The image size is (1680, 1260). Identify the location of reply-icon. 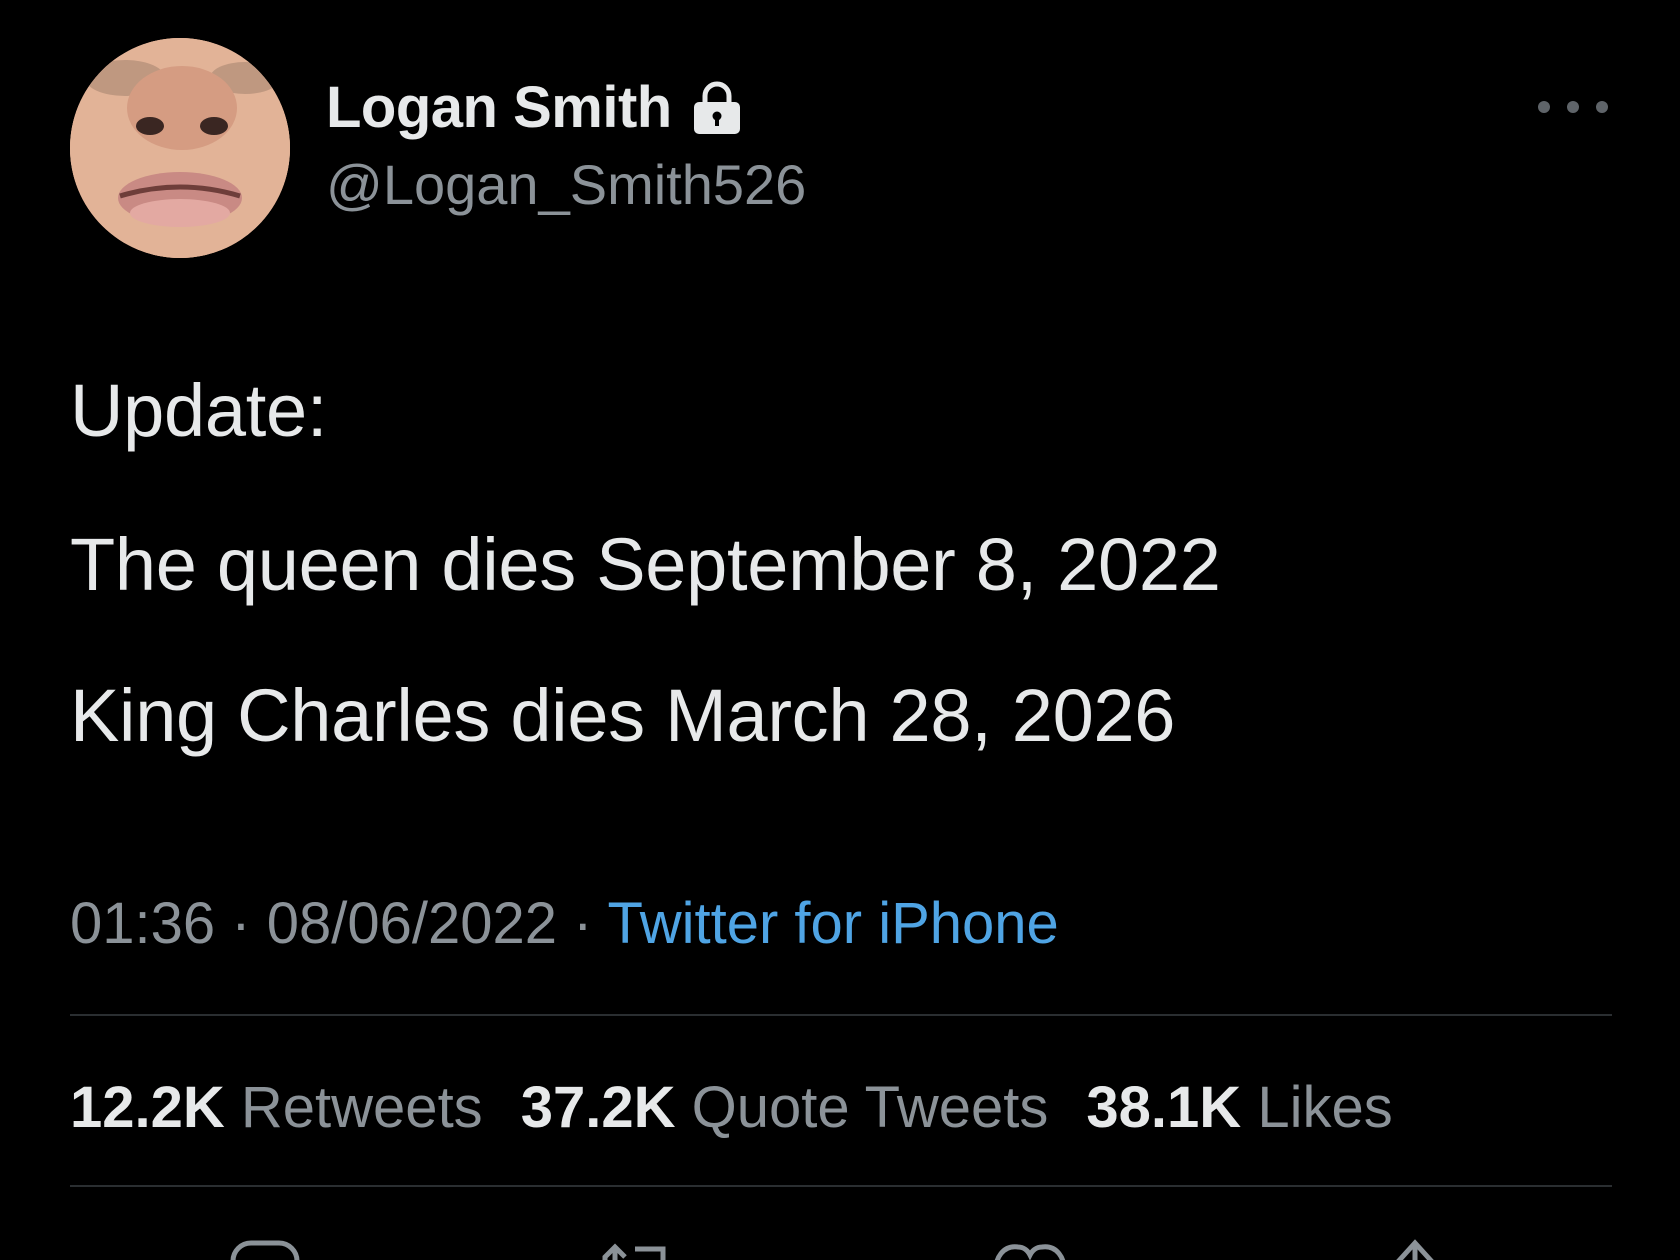
(265, 1247).